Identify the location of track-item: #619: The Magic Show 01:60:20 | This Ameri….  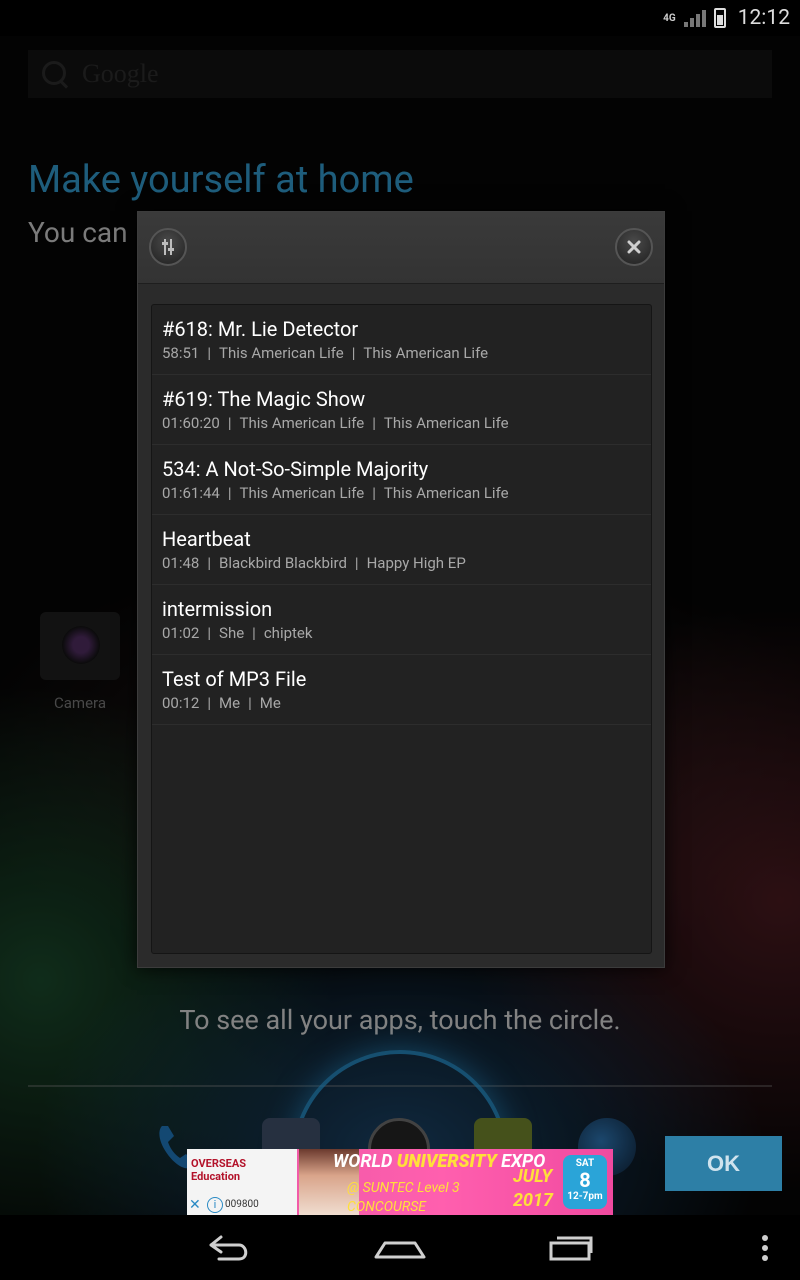
(401, 410).